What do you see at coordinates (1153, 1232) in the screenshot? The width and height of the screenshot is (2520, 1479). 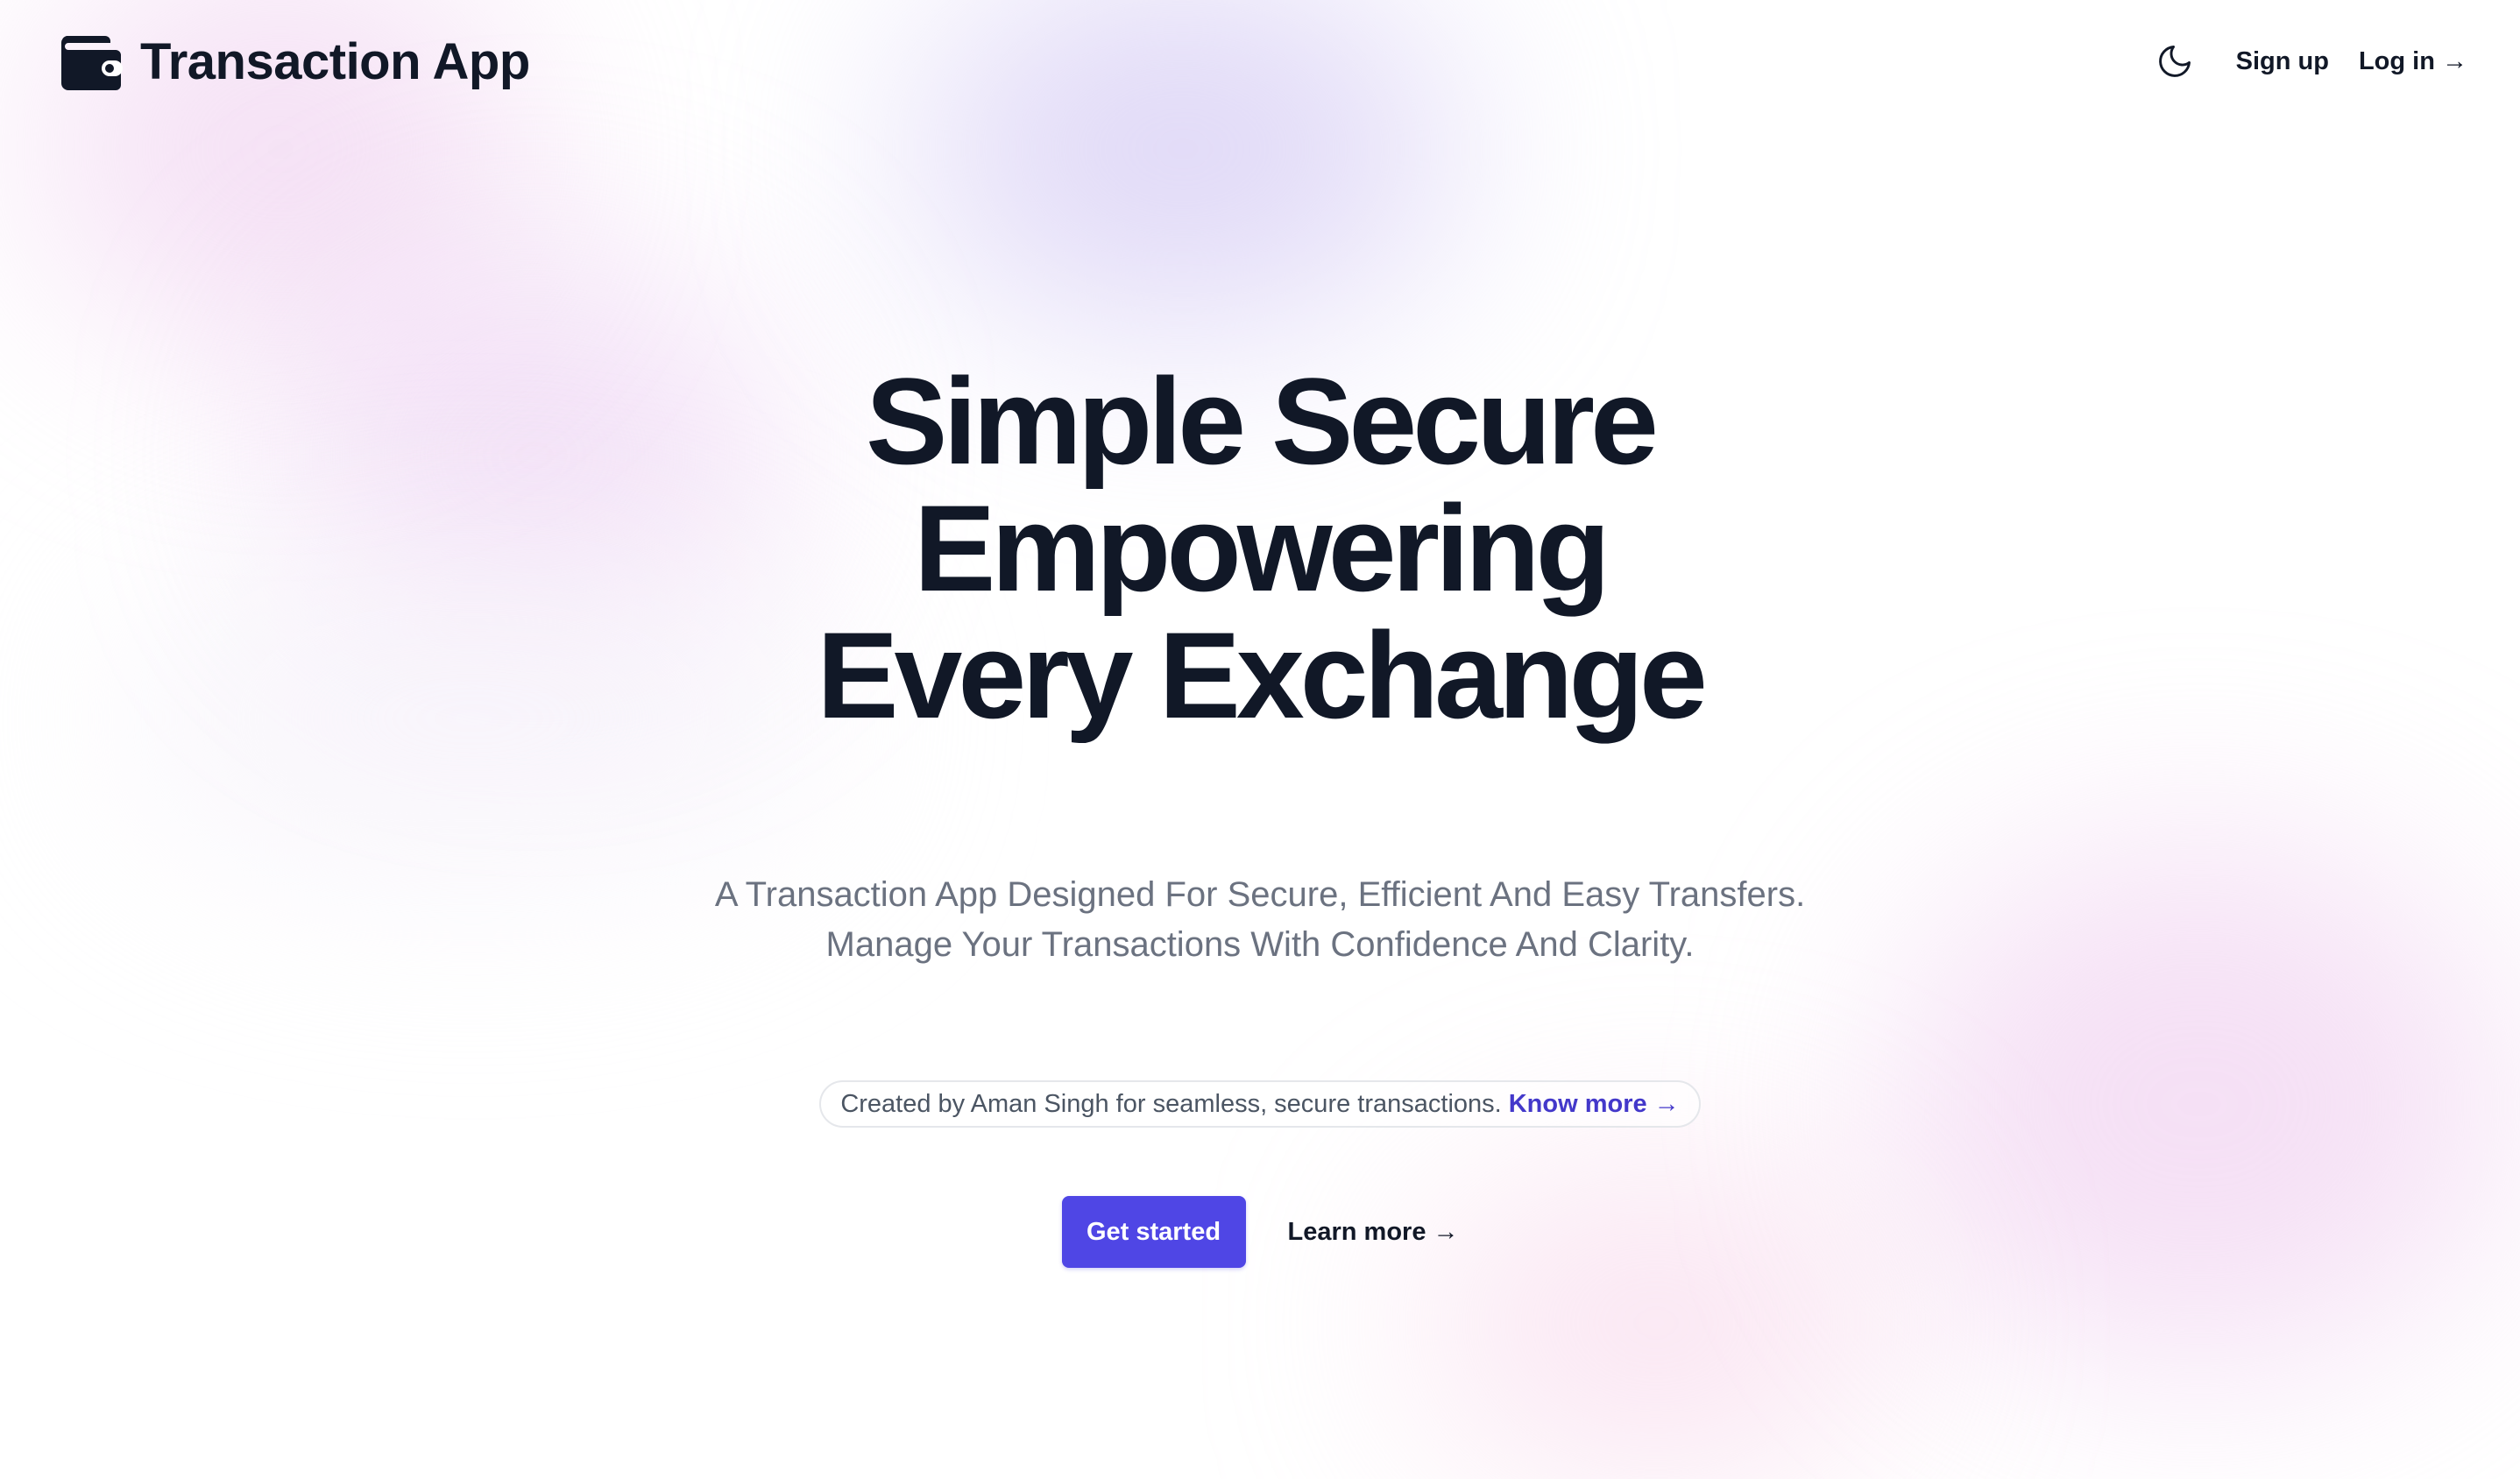 I see `get-started-button: Get started` at bounding box center [1153, 1232].